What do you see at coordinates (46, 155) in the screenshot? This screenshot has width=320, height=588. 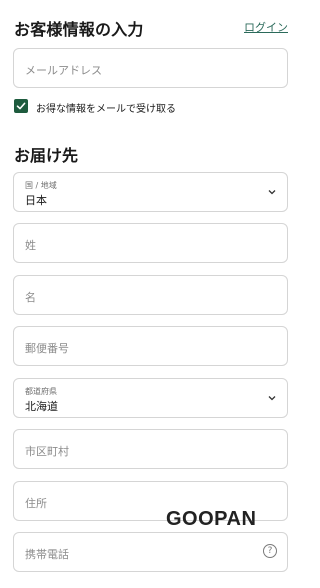 I see `shipping-title: お届け先` at bounding box center [46, 155].